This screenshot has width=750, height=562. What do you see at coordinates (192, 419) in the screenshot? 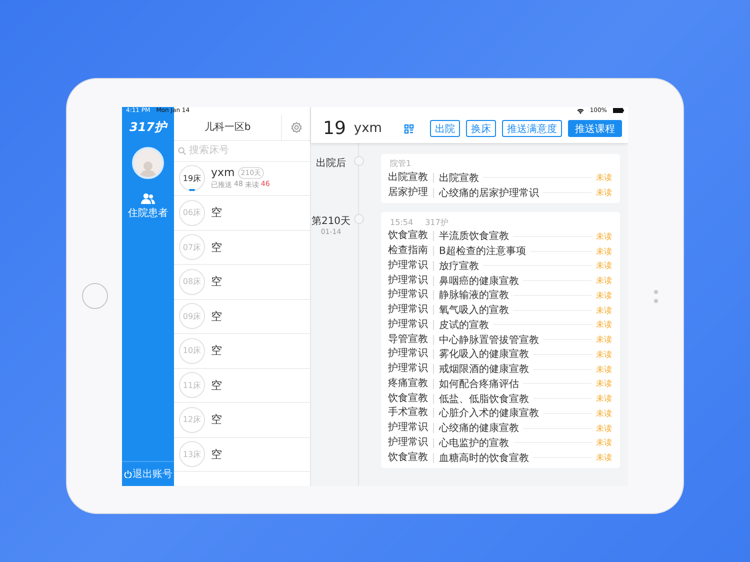
I see `bed-number: 12床` at bounding box center [192, 419].